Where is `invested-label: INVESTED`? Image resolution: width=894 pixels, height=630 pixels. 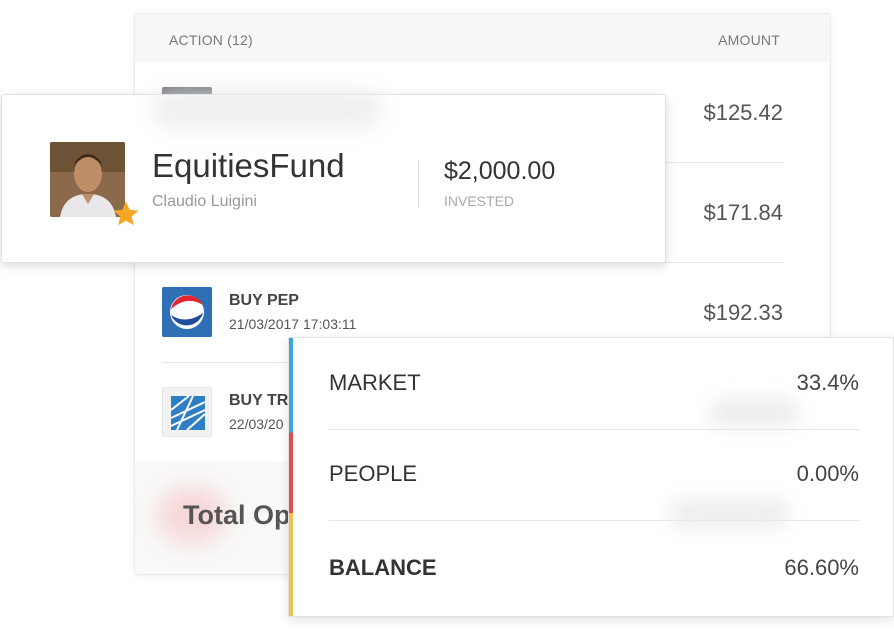
invested-label: INVESTED is located at coordinates (479, 201).